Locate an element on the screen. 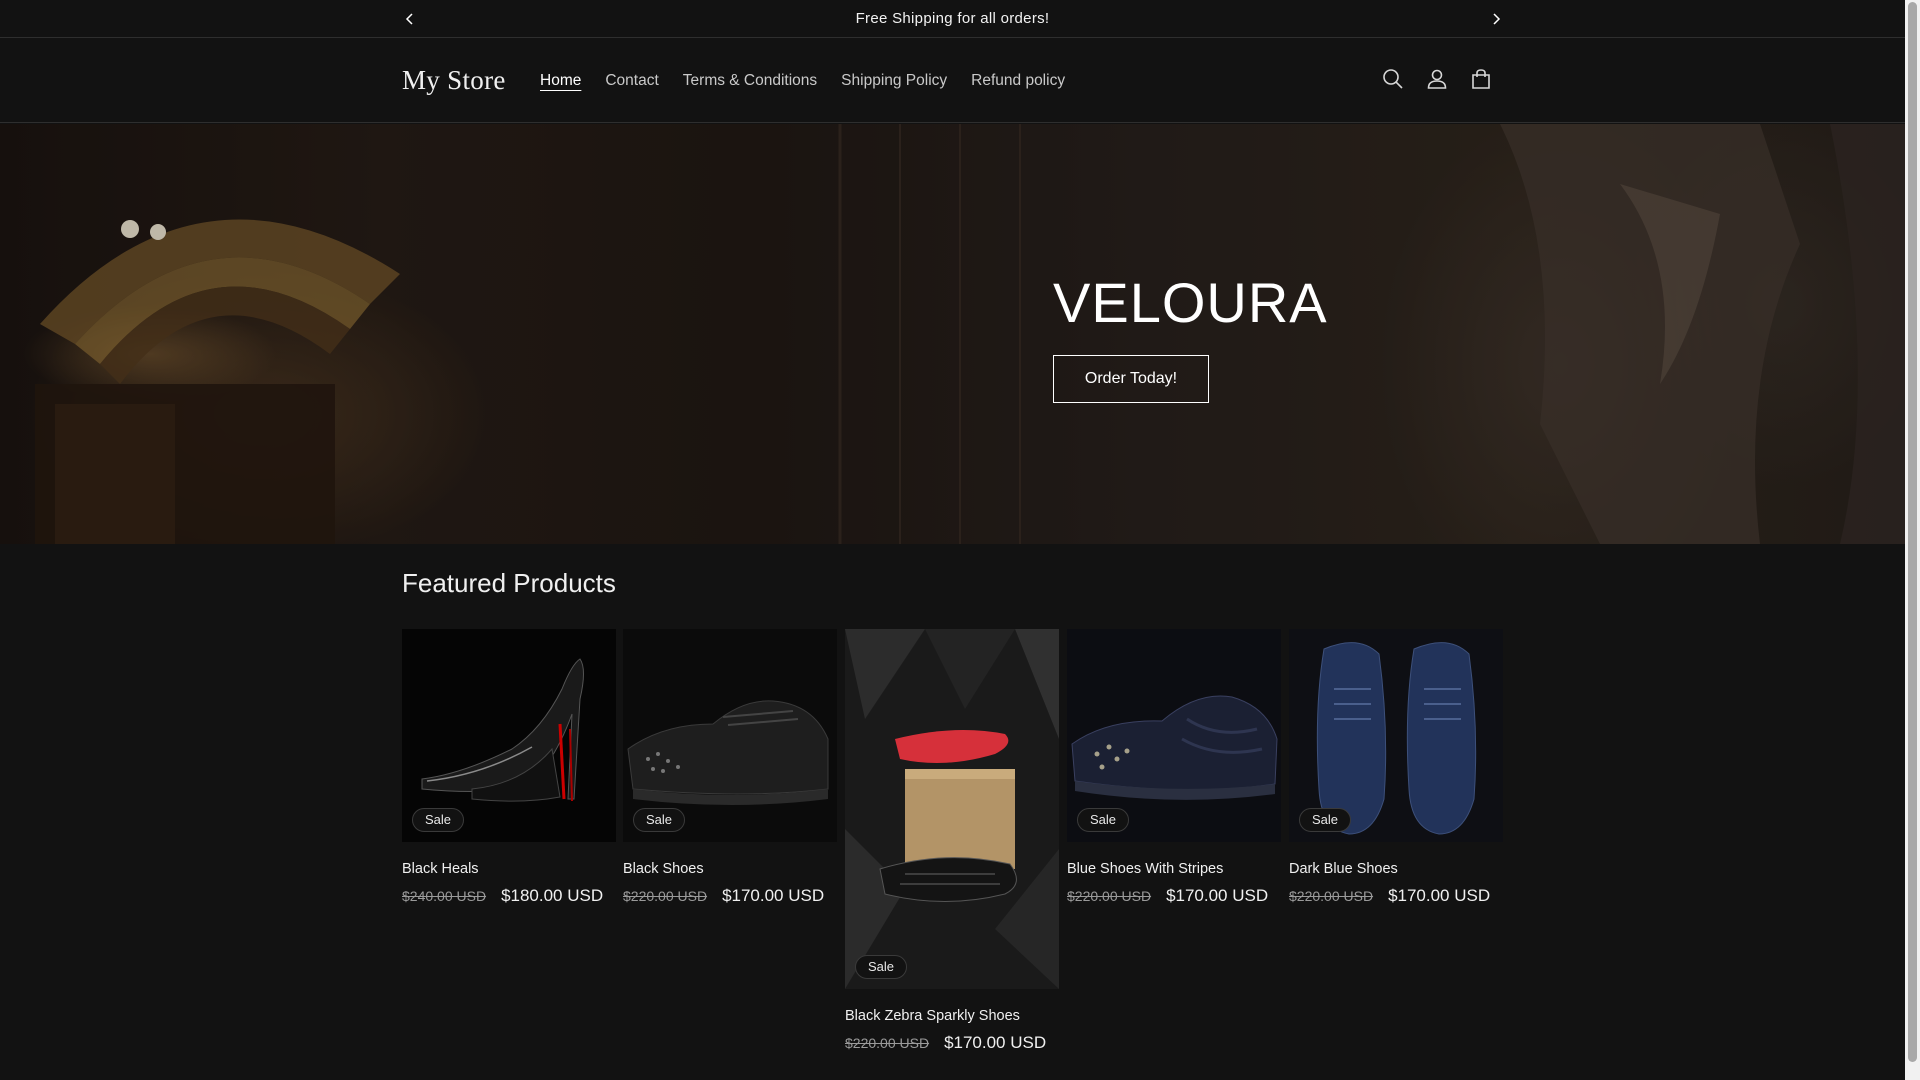 Image resolution: width=1920 pixels, height=1080 pixels. order-today-button: Order Today! is located at coordinates (1131, 379).